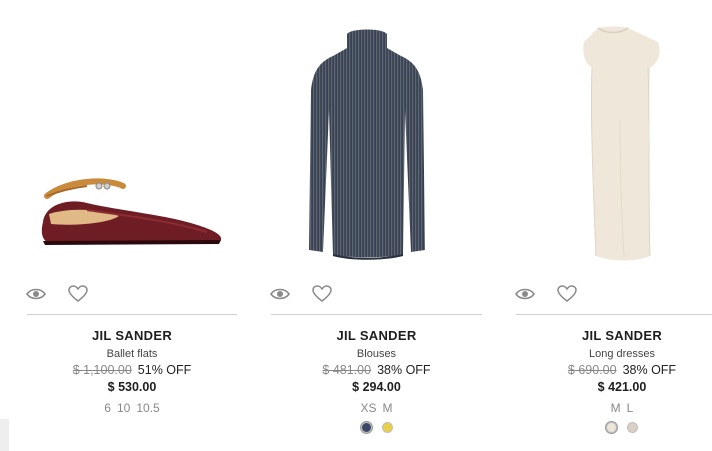 Image resolution: width=712 pixels, height=451 pixels. Describe the element at coordinates (132, 409) in the screenshot. I see `size-list: 6 10 10.5` at that location.